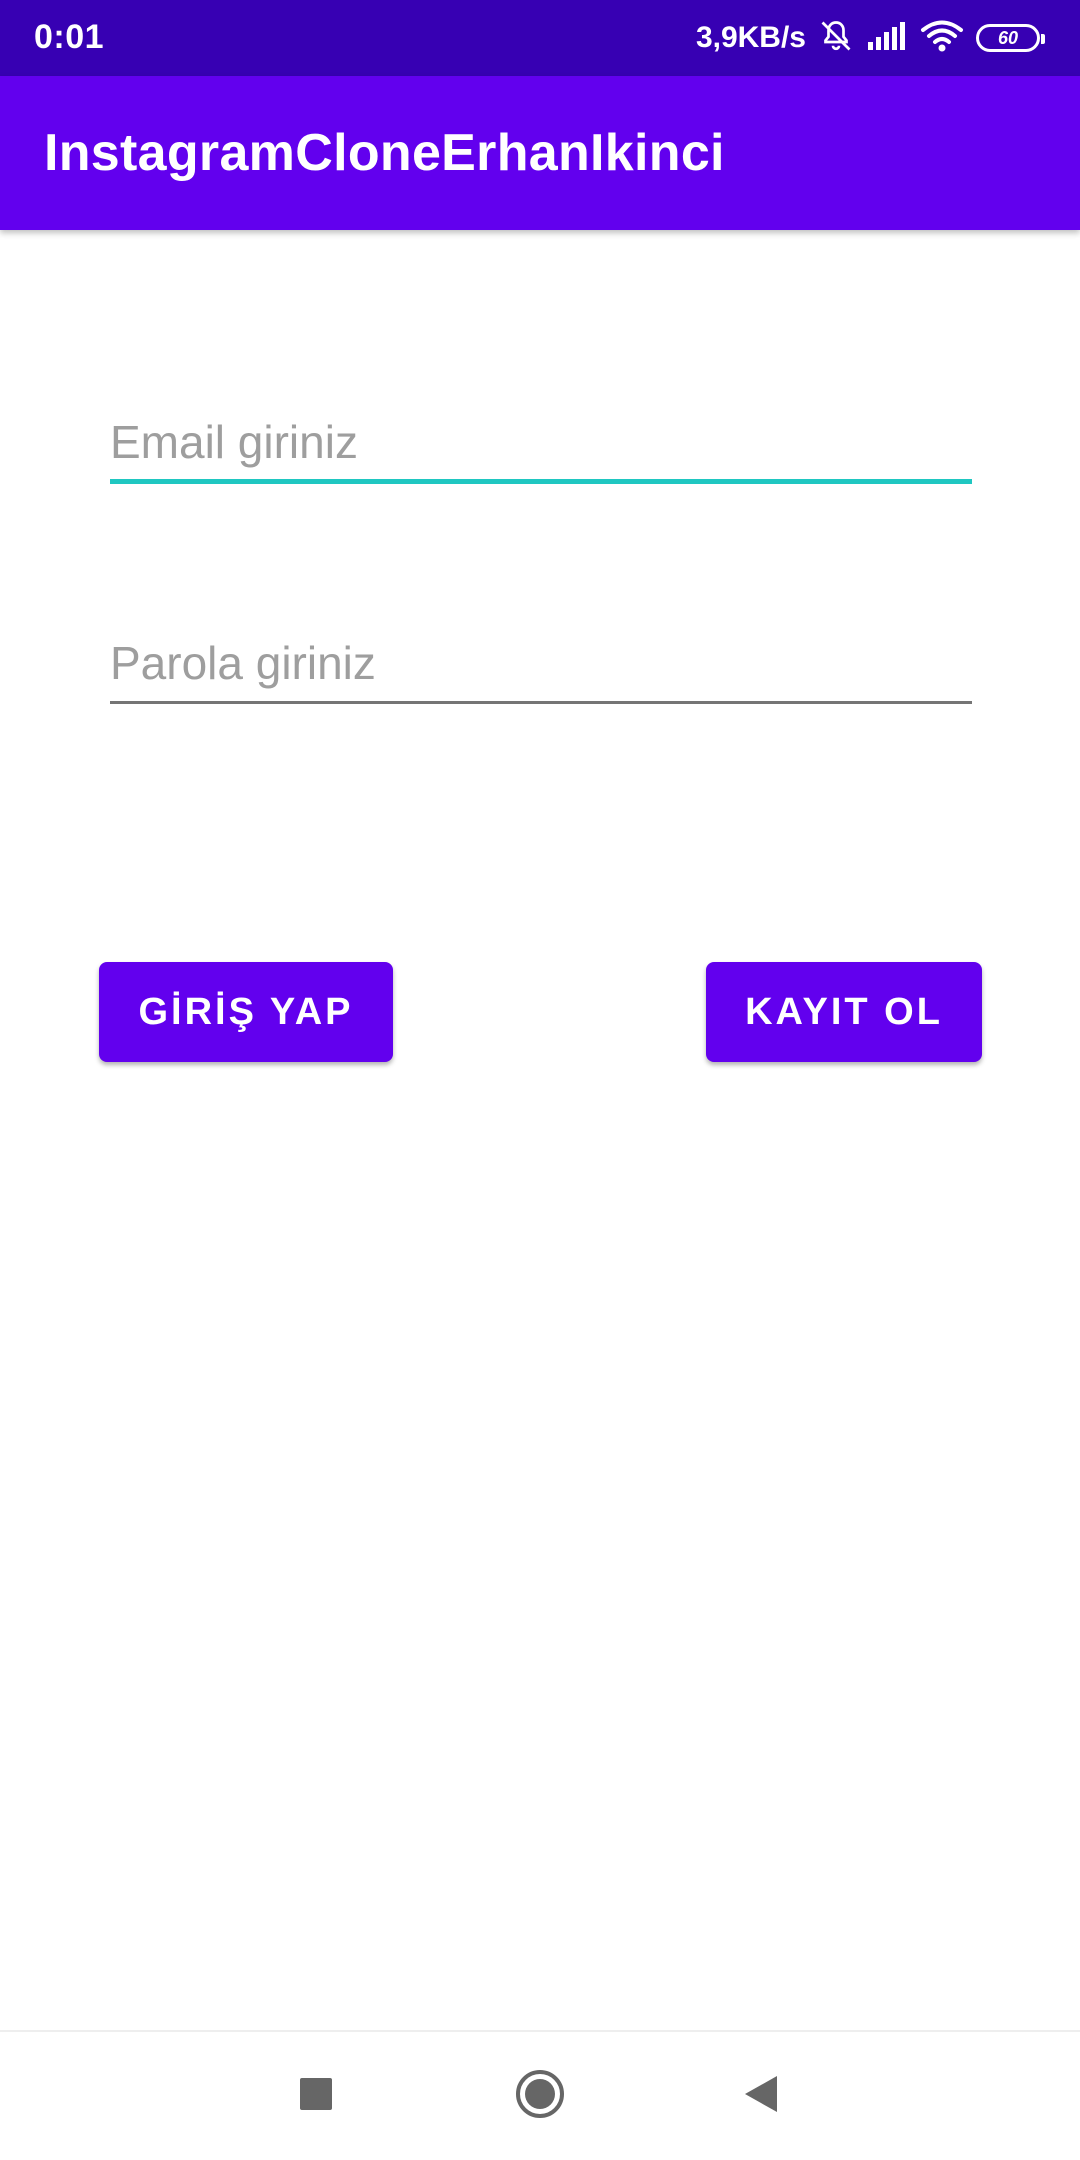 This screenshot has width=1080, height=2160. I want to click on network-speed: 3,9KB/s, so click(750, 37).